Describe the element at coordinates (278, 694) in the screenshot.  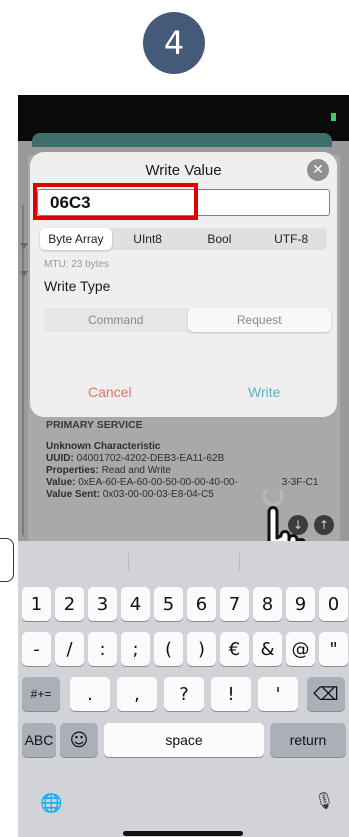
I see `key-apostrophe: '` at that location.